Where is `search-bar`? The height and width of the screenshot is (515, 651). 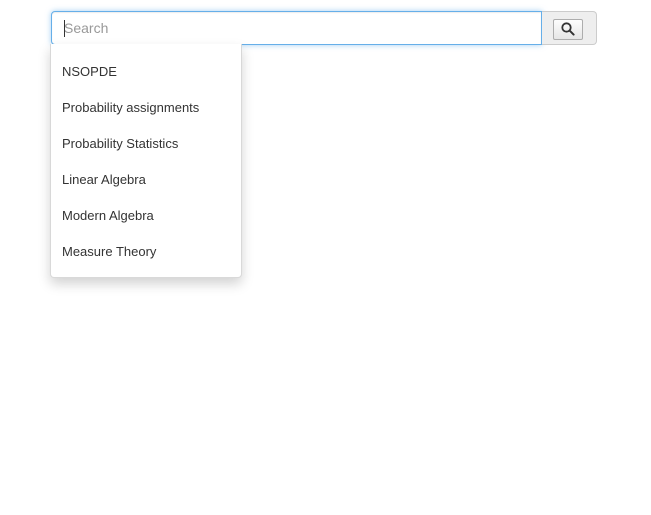
search-bar is located at coordinates (324, 28).